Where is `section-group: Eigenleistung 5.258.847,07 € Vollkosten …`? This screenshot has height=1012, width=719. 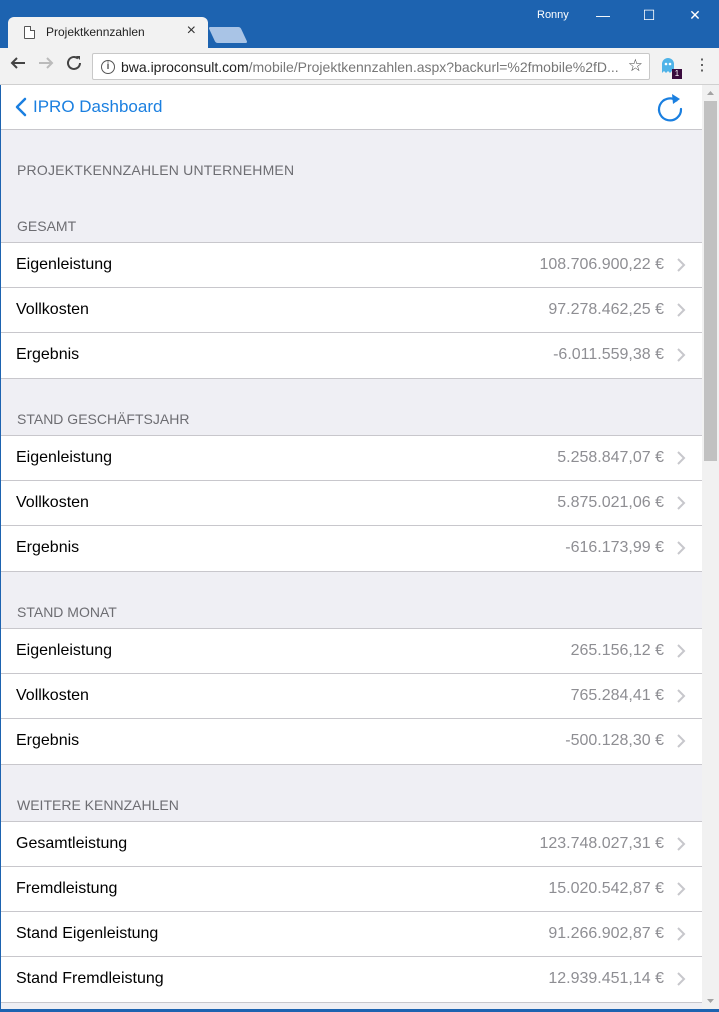 section-group: Eigenleistung 5.258.847,07 € Vollkosten … is located at coordinates (351, 503).